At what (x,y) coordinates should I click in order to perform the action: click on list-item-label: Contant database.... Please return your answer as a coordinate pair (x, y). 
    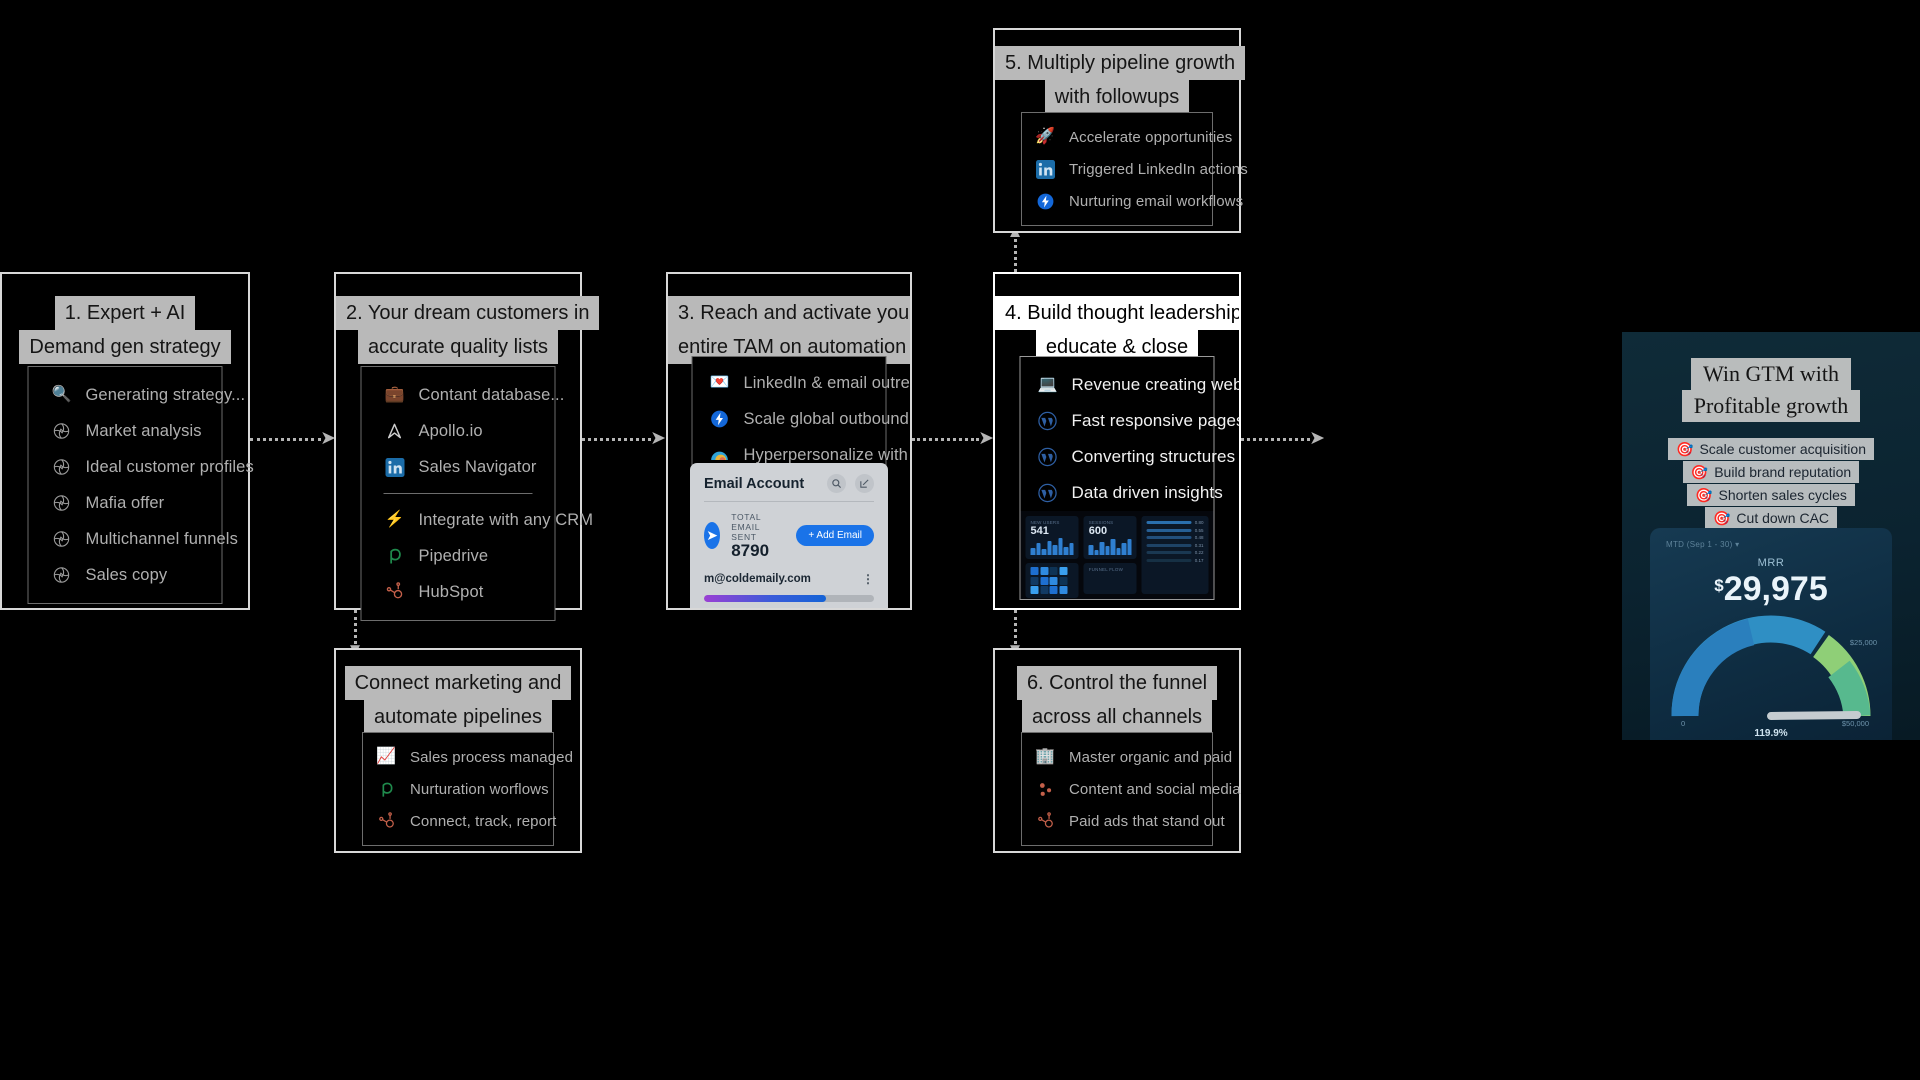
    Looking at the image, I should click on (491, 394).